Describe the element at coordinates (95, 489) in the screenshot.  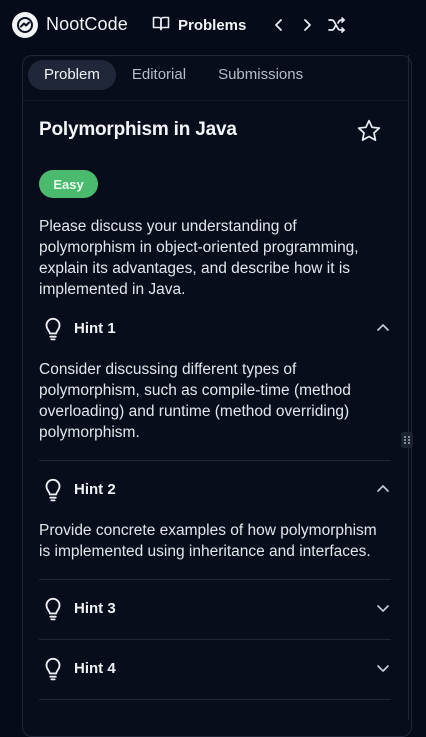
I see `hint-2-label: Hint 2` at that location.